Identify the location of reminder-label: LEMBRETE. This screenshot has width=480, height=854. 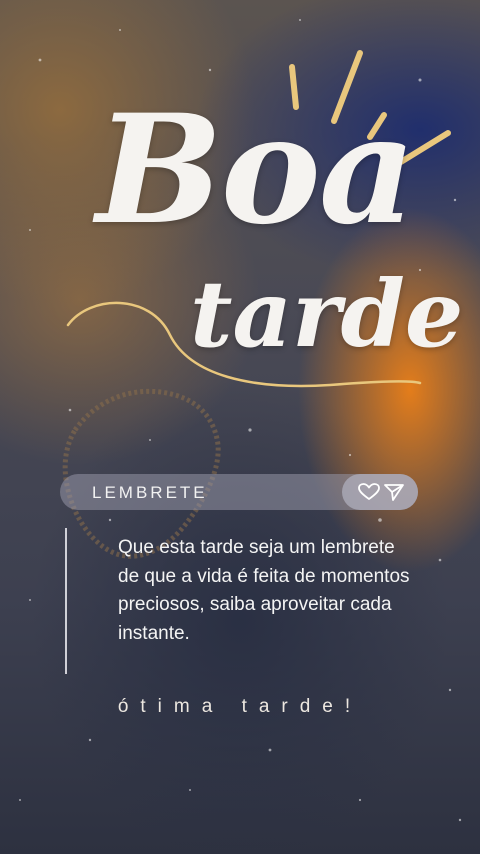
(150, 492).